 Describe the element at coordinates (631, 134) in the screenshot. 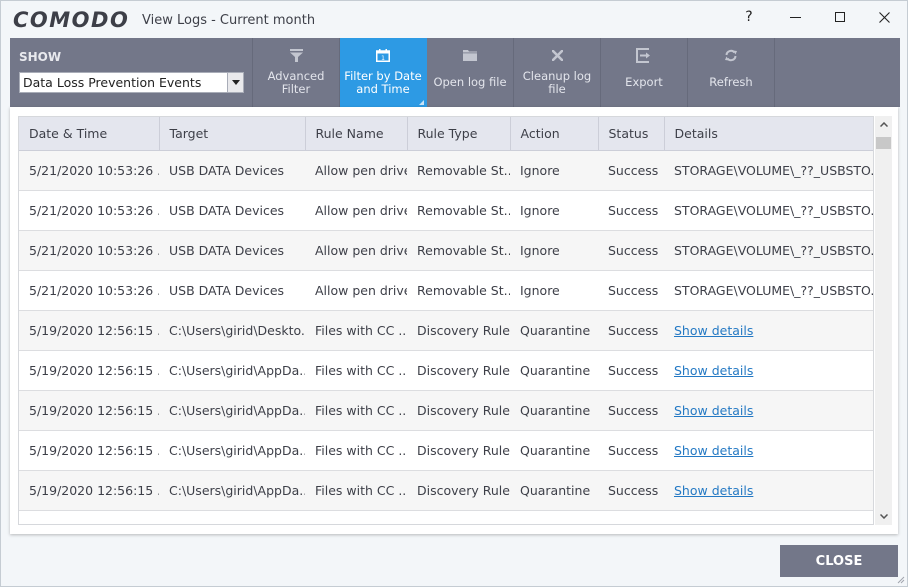

I see `column-header-status: Status` at that location.